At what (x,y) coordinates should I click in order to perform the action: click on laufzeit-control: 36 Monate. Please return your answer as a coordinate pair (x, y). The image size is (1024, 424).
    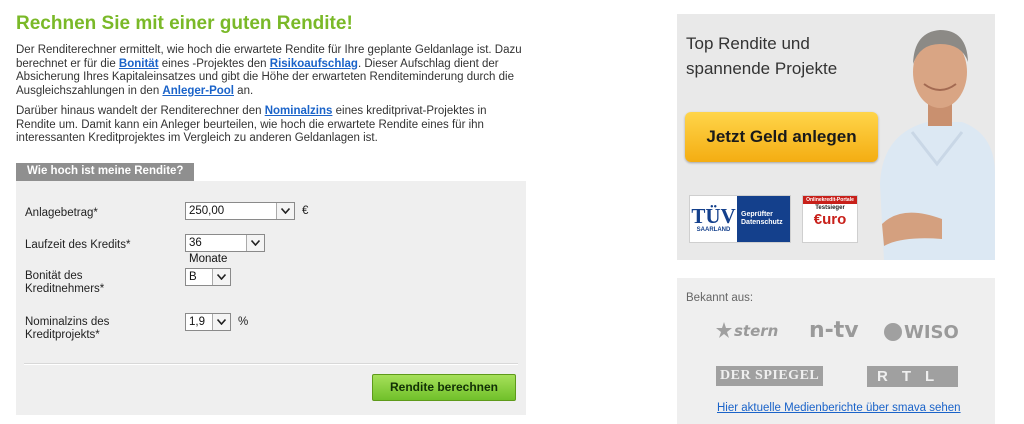
    Looking at the image, I should click on (225, 249).